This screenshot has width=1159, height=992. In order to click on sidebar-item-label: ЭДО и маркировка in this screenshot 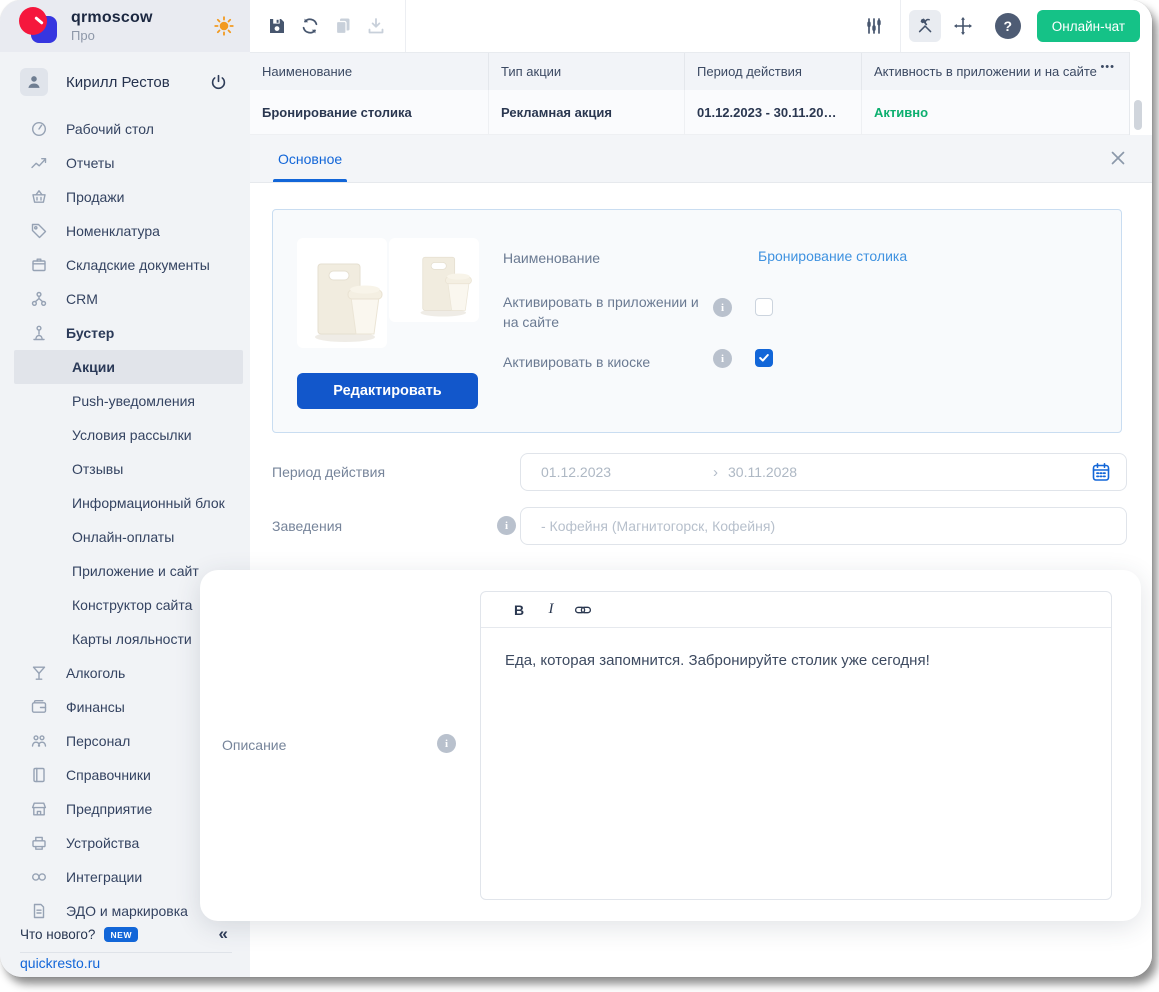, I will do `click(127, 911)`.